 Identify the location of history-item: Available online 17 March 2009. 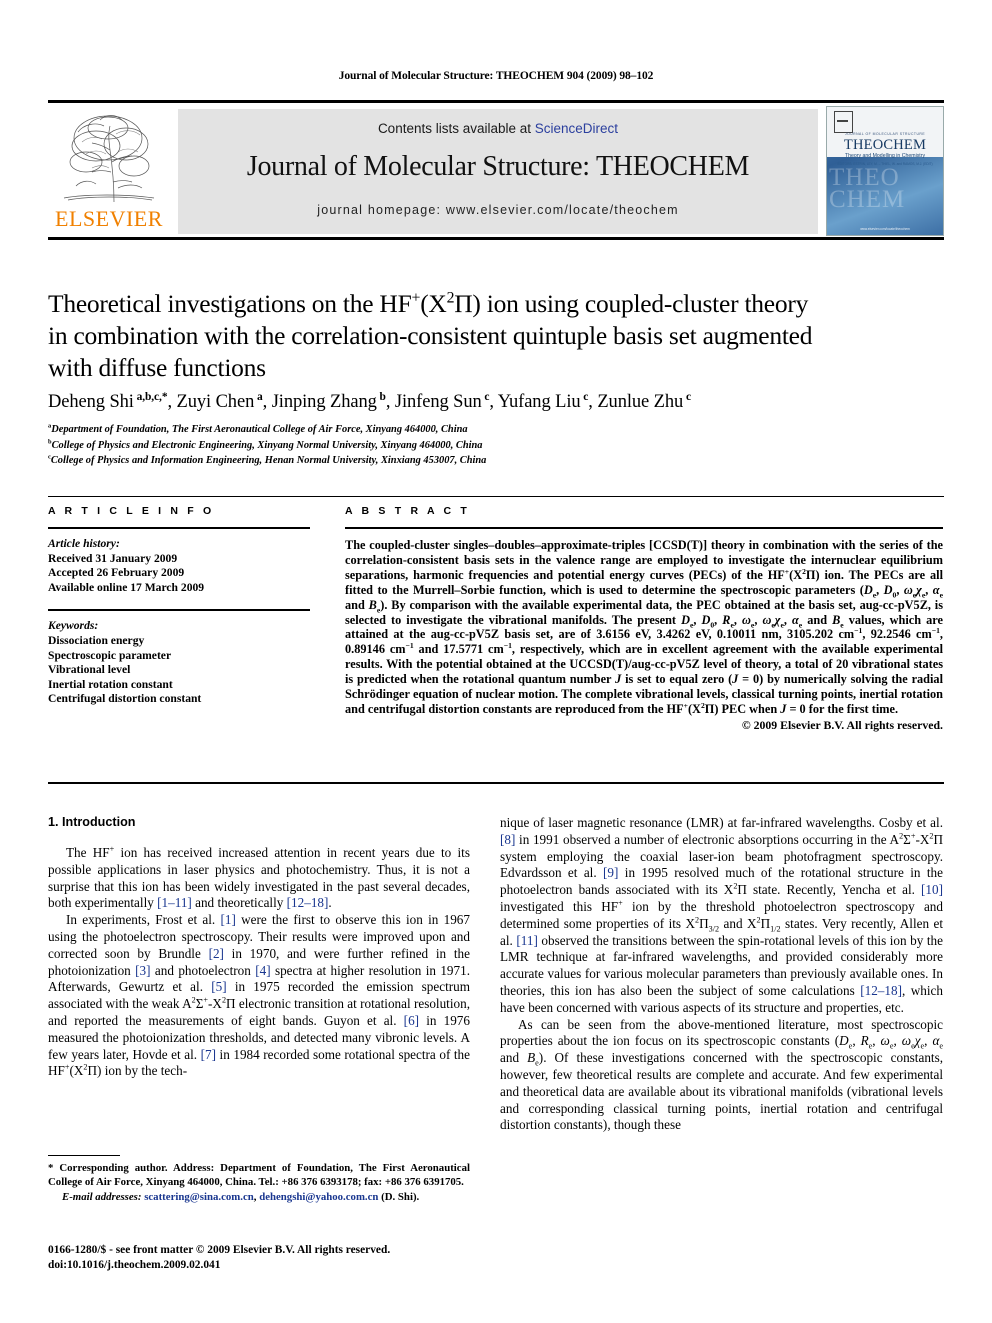
(126, 587).